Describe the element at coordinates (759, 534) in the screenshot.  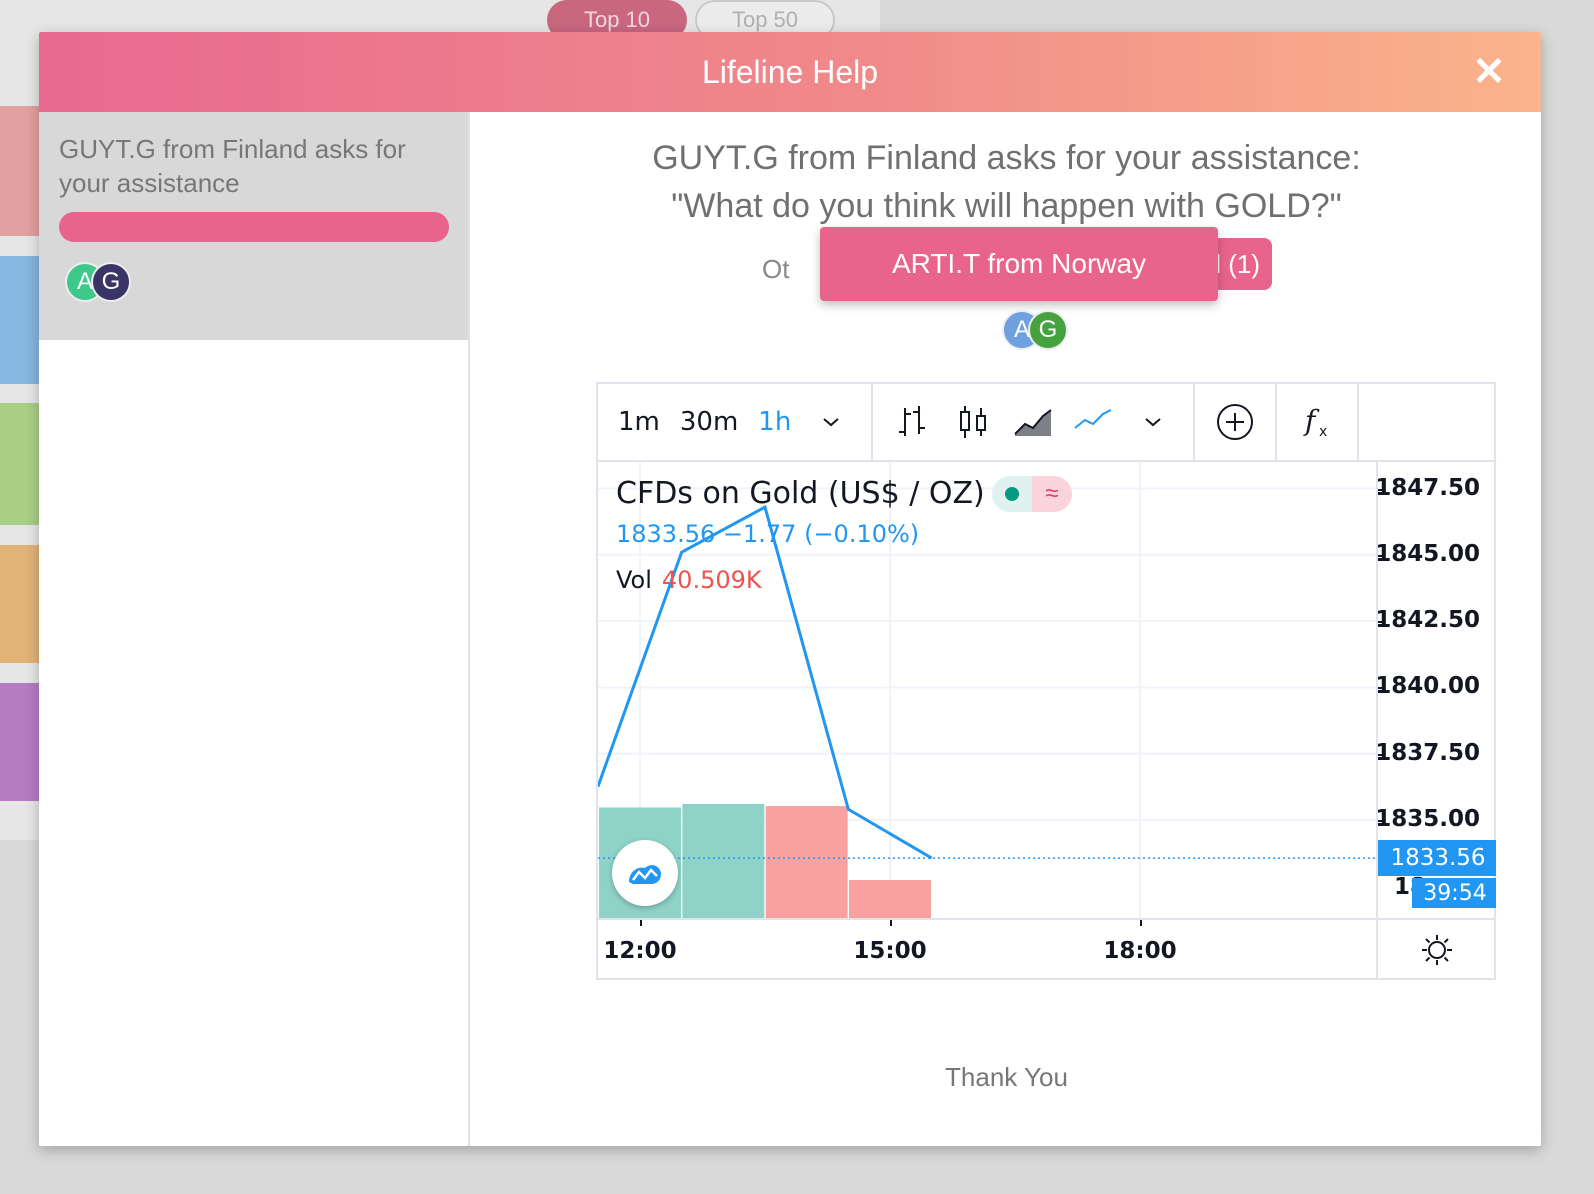
I see `price-change: −1.77` at that location.